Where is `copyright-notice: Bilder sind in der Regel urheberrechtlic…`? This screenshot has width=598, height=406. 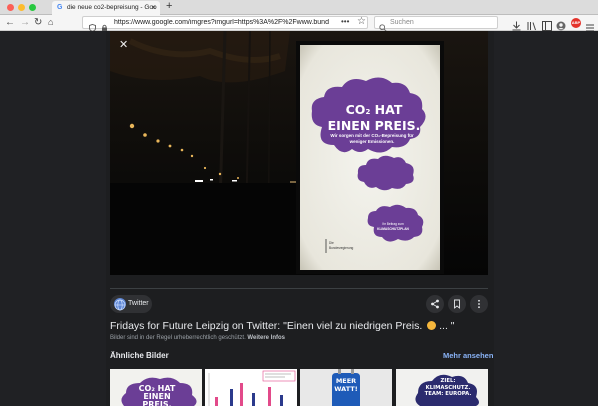
copyright-notice: Bilder sind in der Regel urheberrechtlic… is located at coordinates (197, 338).